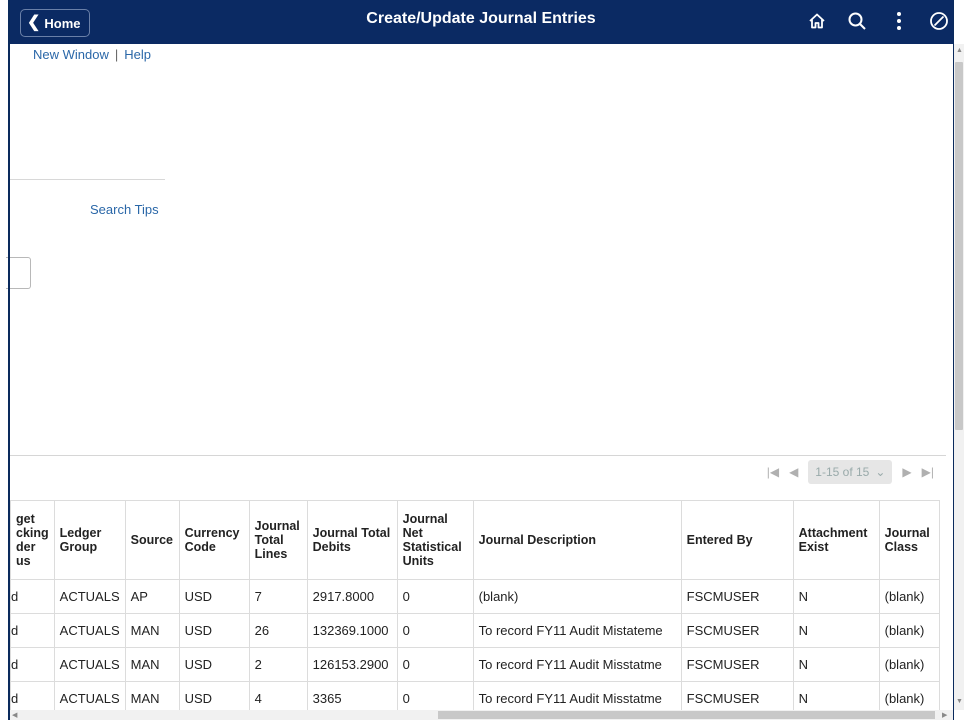 Image resolution: width=964 pixels, height=727 pixels. I want to click on top-links: New Window | Help, so click(92, 54).